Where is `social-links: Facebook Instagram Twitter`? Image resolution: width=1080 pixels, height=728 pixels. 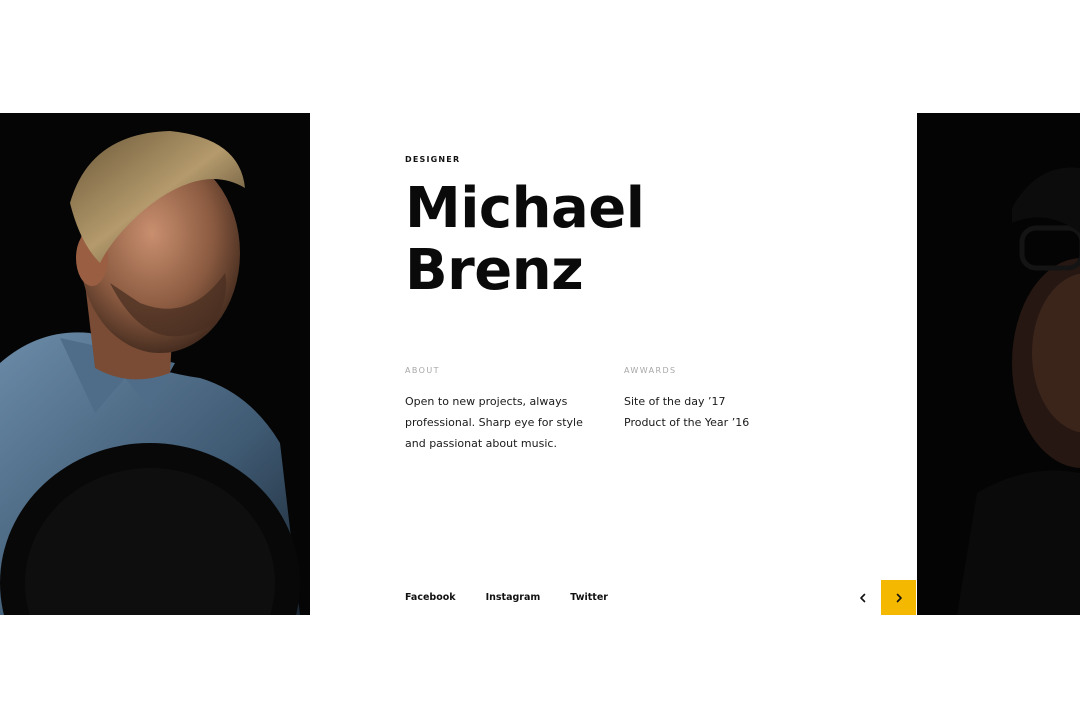
social-links: Facebook Instagram Twitter is located at coordinates (506, 597).